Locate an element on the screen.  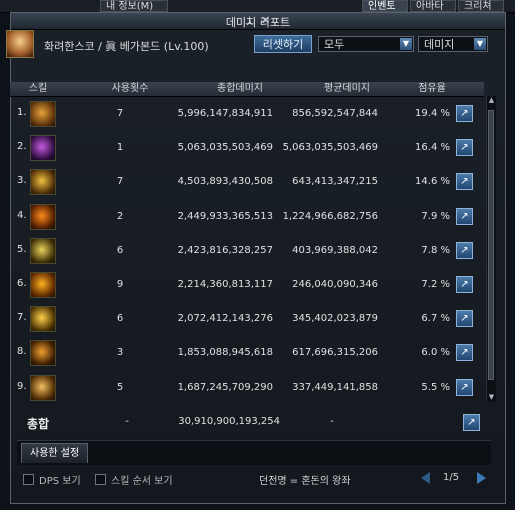
row-uses: 2 is located at coordinates (120, 216).